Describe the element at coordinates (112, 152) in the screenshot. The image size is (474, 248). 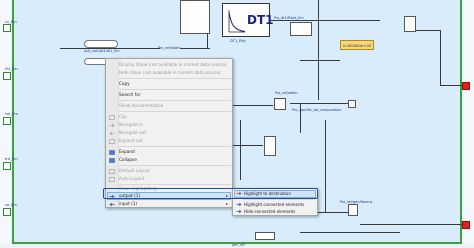
I see `expand-icon` at that location.